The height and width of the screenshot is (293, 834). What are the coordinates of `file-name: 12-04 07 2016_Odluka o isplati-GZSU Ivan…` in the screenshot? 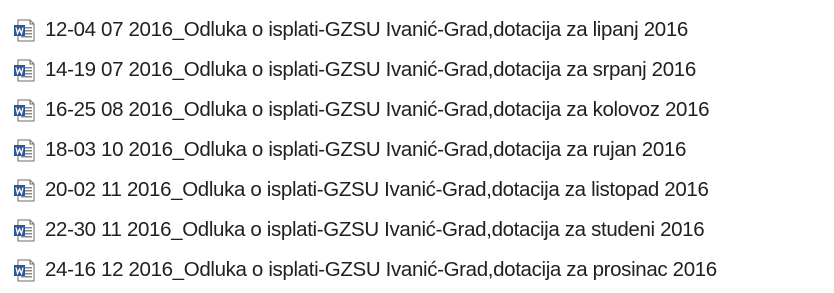 It's located at (366, 29).